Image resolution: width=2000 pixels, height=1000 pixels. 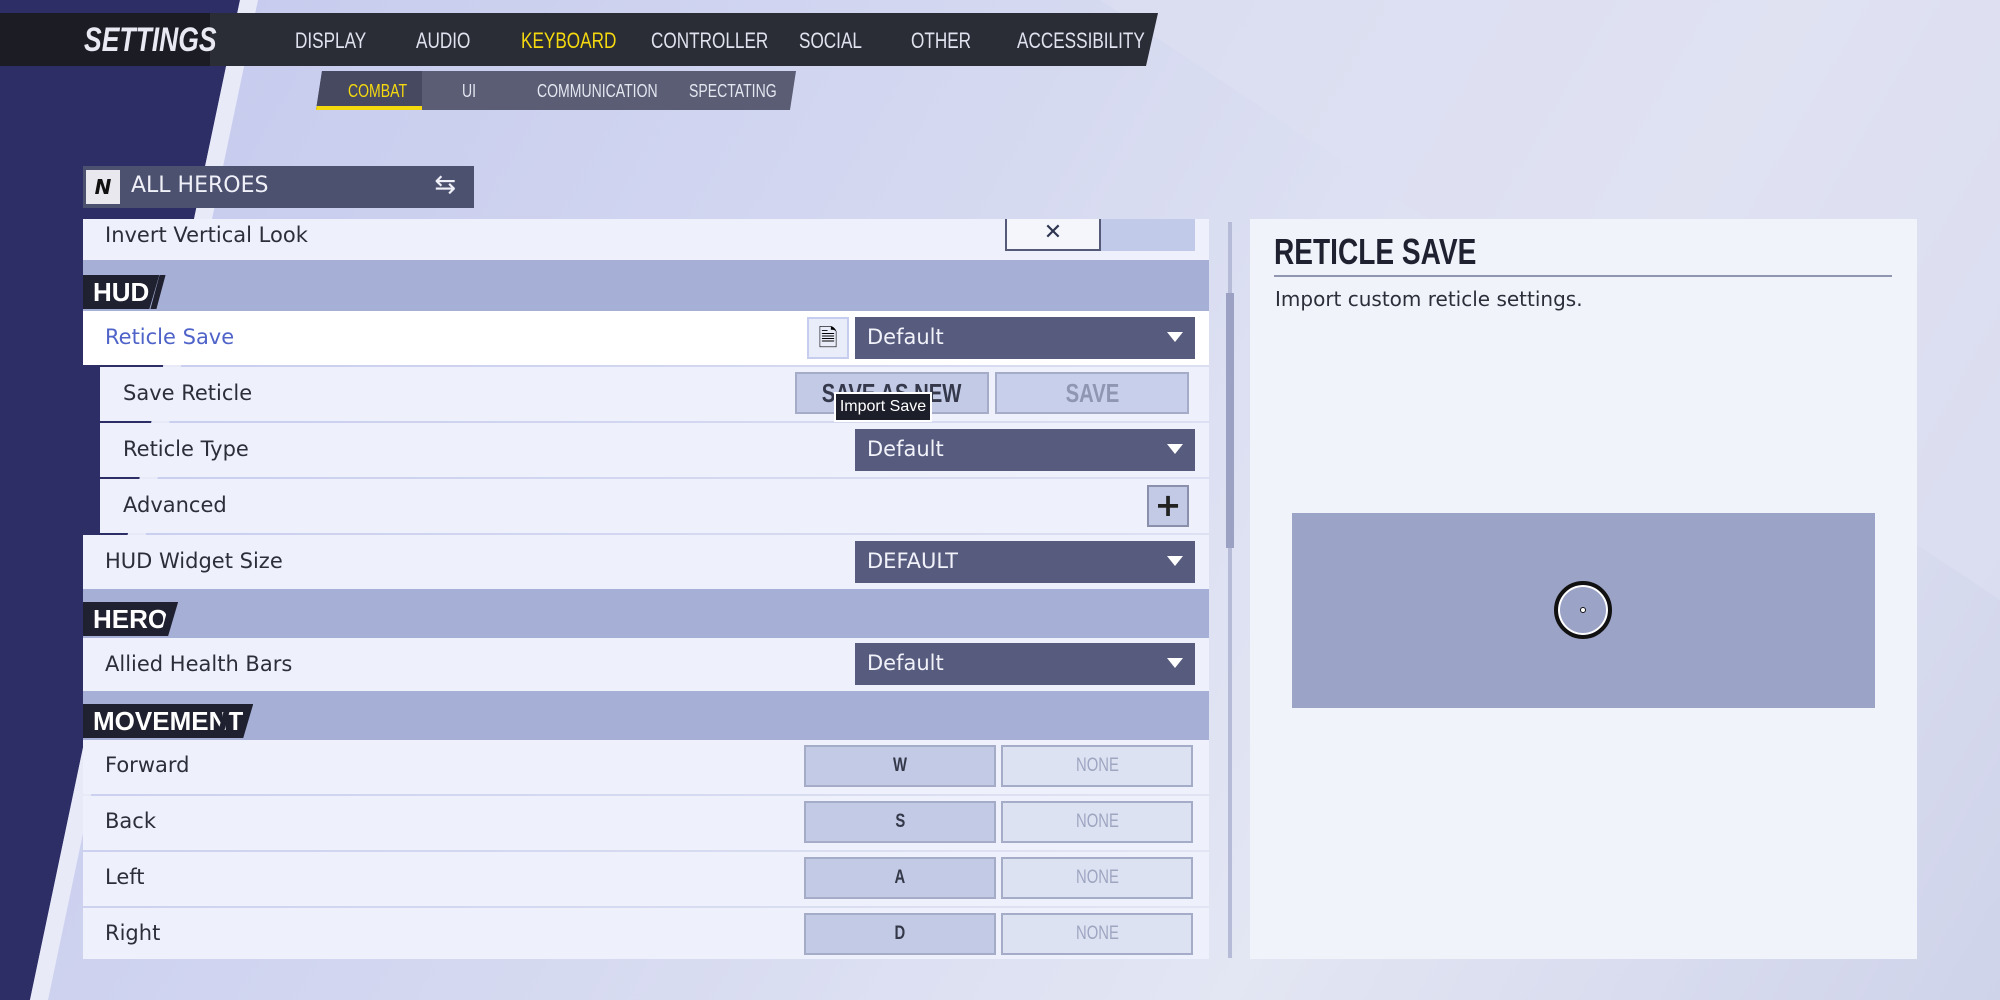 I want to click on reticle-type-dropdown: Default, so click(x=1025, y=450).